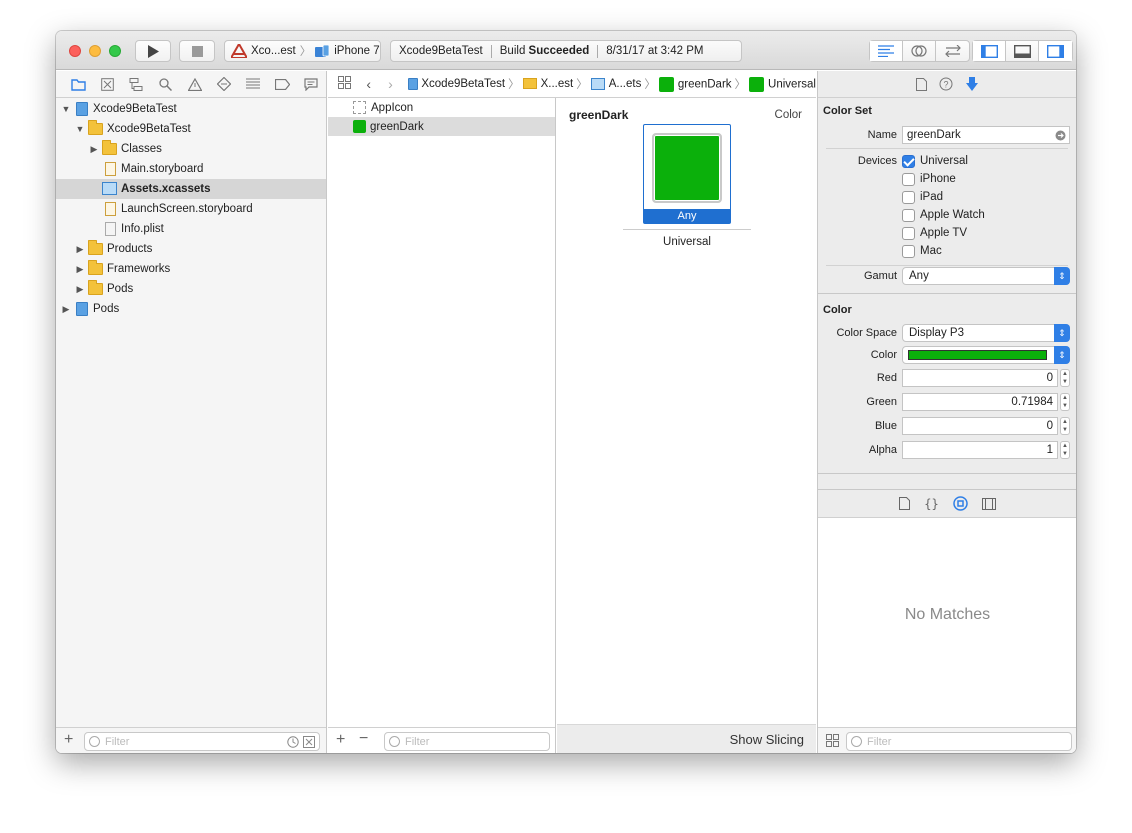 This screenshot has height=833, width=1132. Describe the element at coordinates (191, 229) in the screenshot. I see `tree-item: Info.plist` at that location.